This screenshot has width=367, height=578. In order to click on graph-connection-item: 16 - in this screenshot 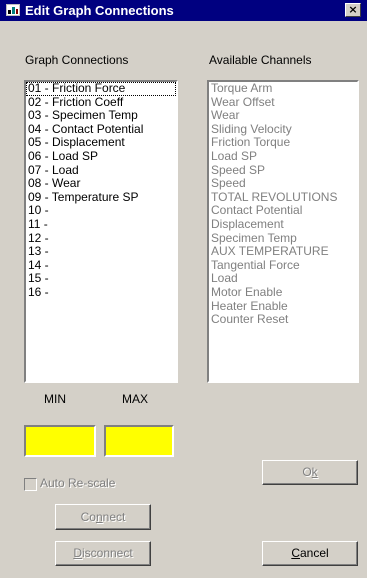, I will do `click(101, 292)`.